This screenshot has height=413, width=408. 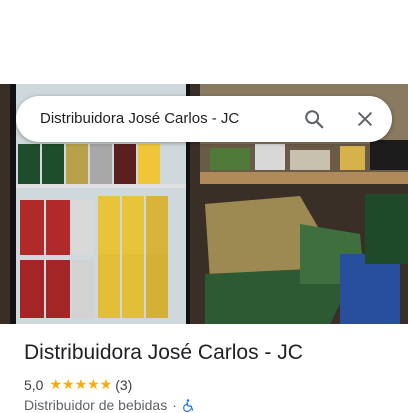 I want to click on search-query-text: Distribuidora José Carlos - JC, so click(x=139, y=118).